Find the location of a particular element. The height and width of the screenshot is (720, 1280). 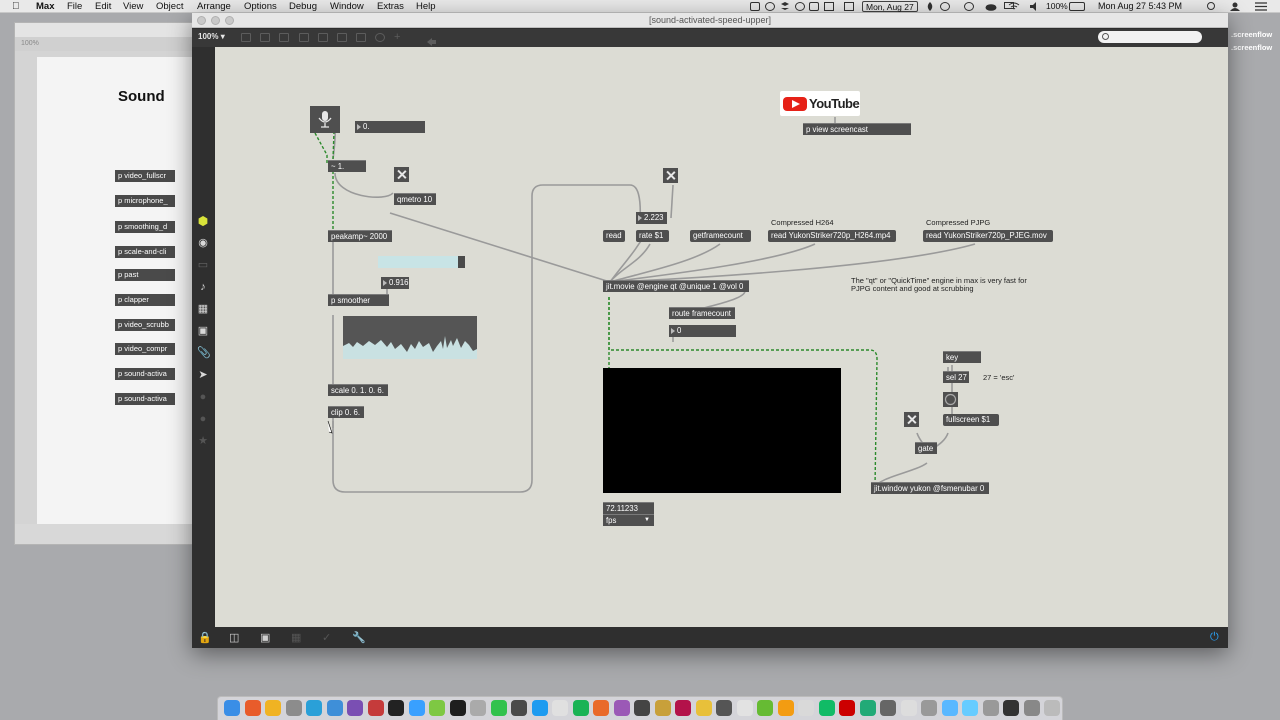

qmetro-toggle is located at coordinates (401, 174).